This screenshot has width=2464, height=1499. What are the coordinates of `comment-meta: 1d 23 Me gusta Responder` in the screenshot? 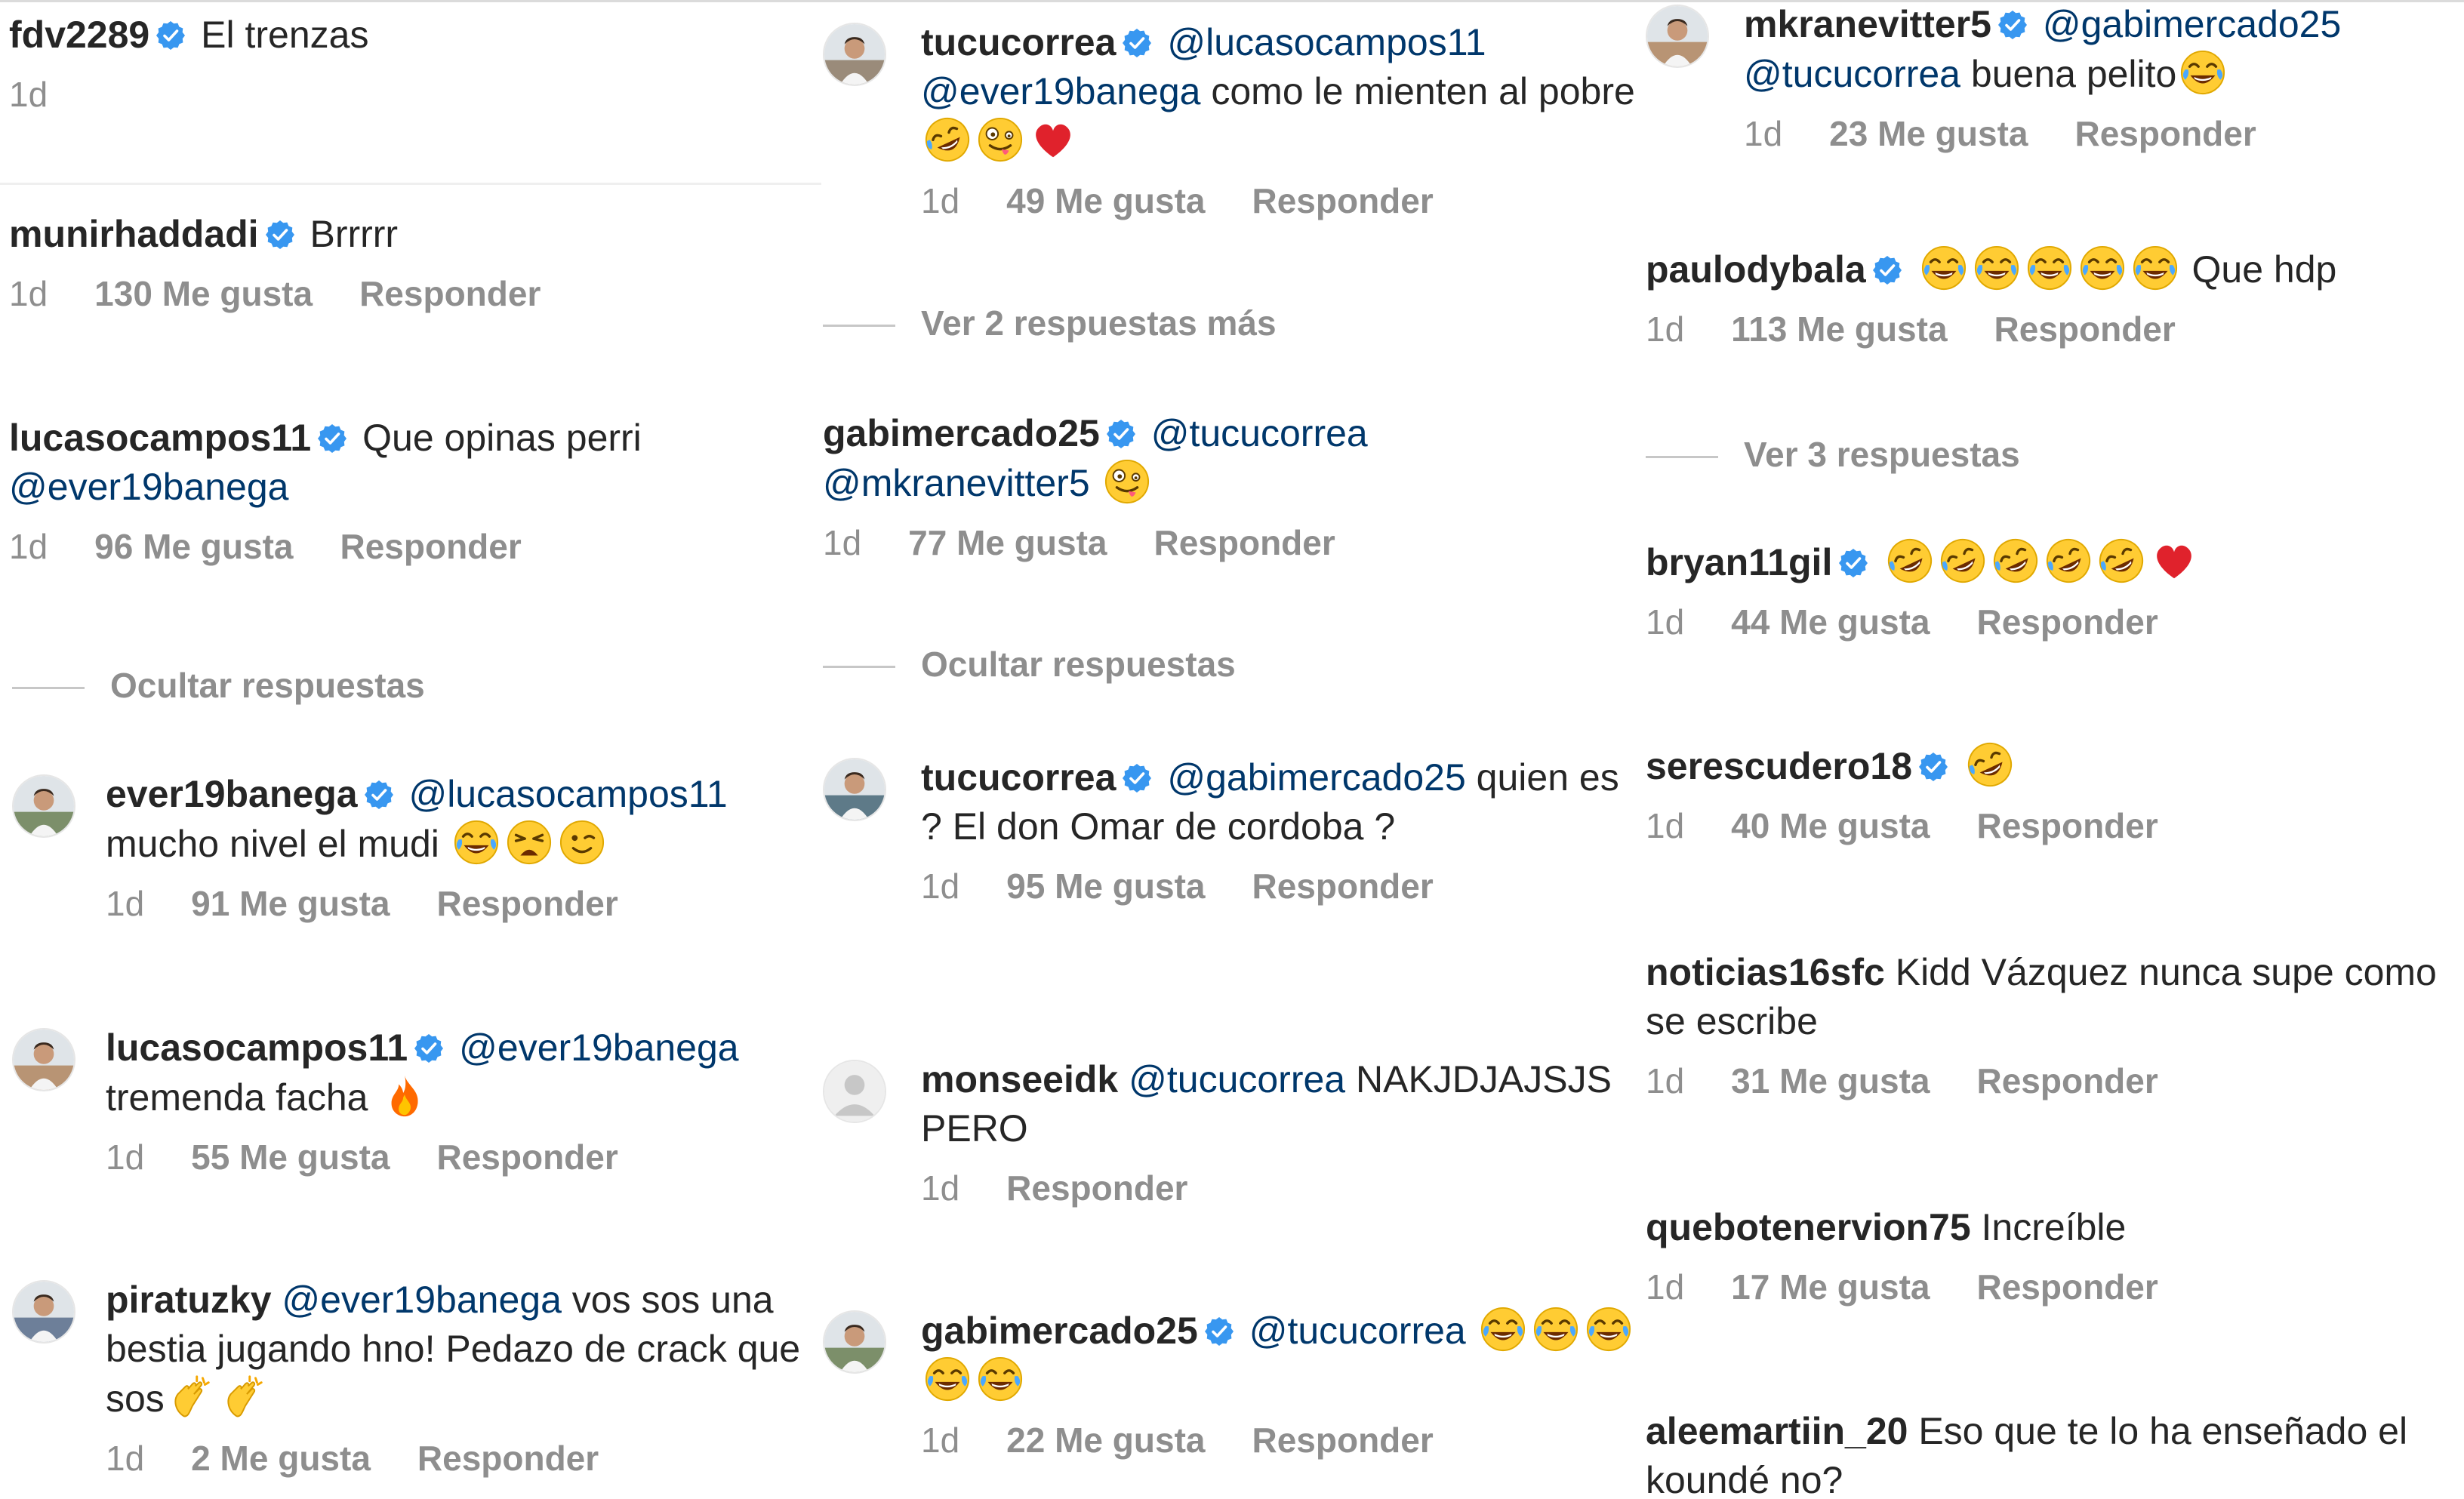 It's located at (2102, 133).